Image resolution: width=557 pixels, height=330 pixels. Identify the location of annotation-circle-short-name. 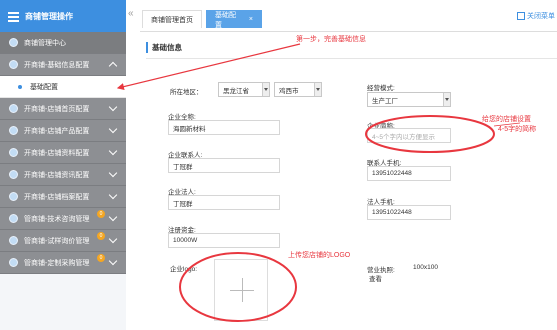
(430, 134).